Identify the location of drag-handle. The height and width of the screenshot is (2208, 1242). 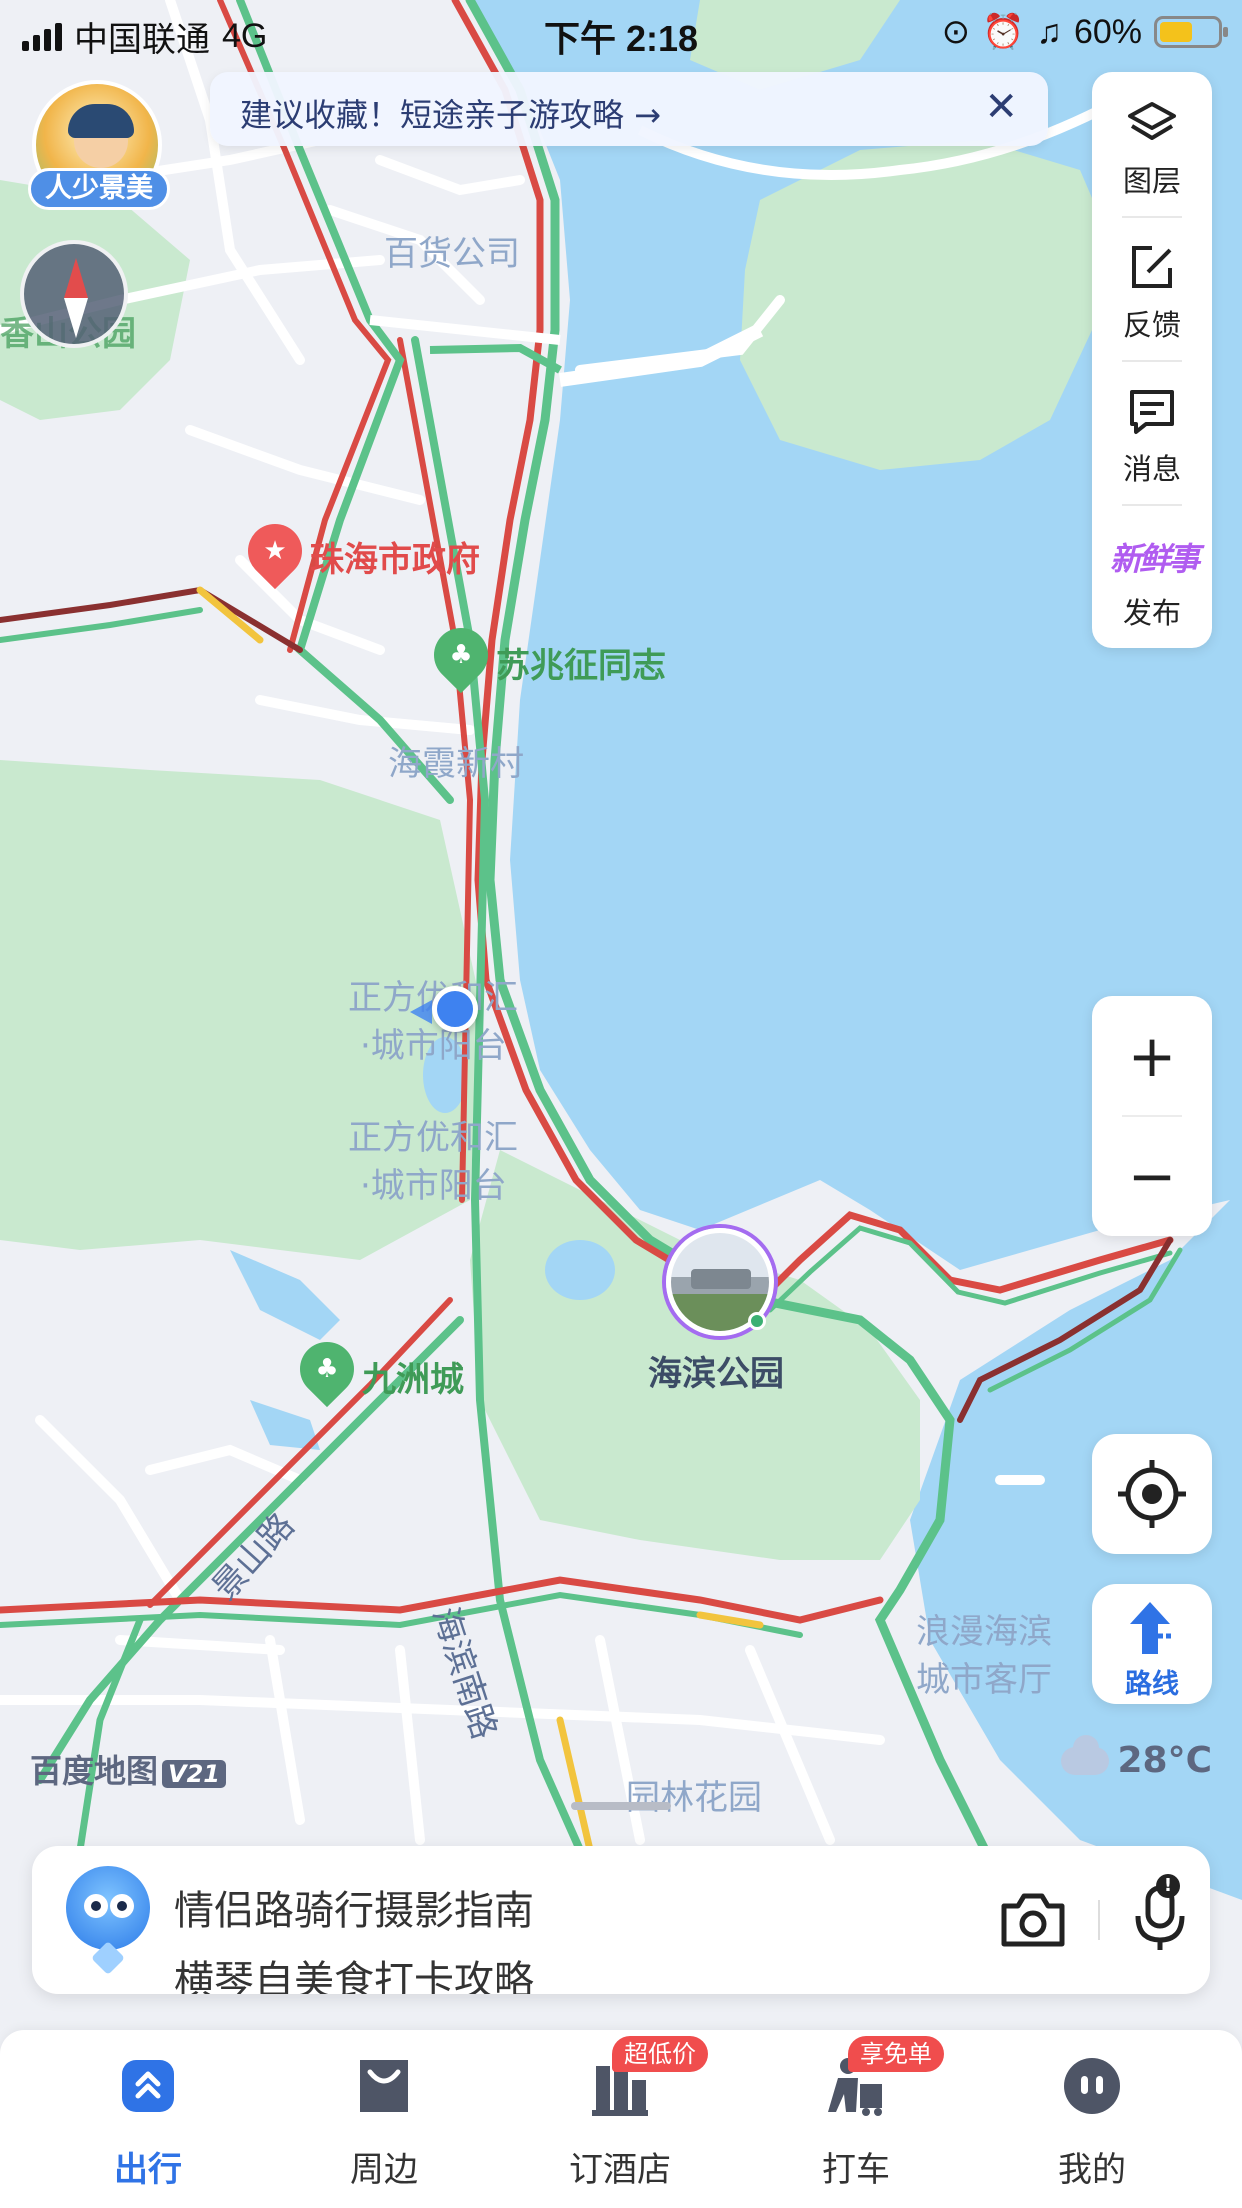
(621, 1806).